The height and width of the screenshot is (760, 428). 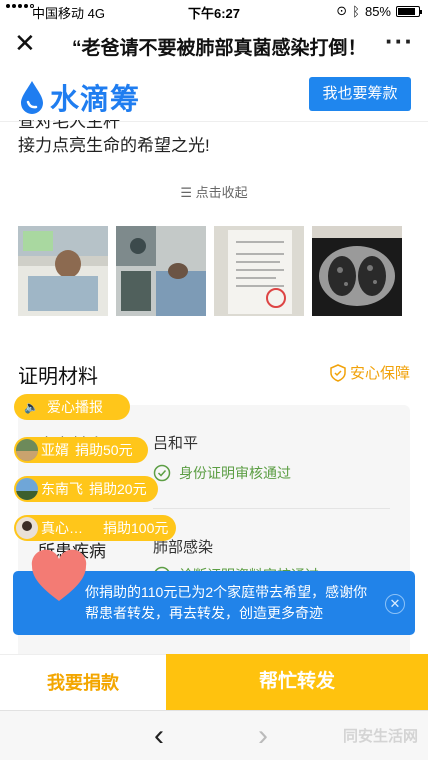 What do you see at coordinates (406, 11) in the screenshot?
I see `battery-fill` at bounding box center [406, 11].